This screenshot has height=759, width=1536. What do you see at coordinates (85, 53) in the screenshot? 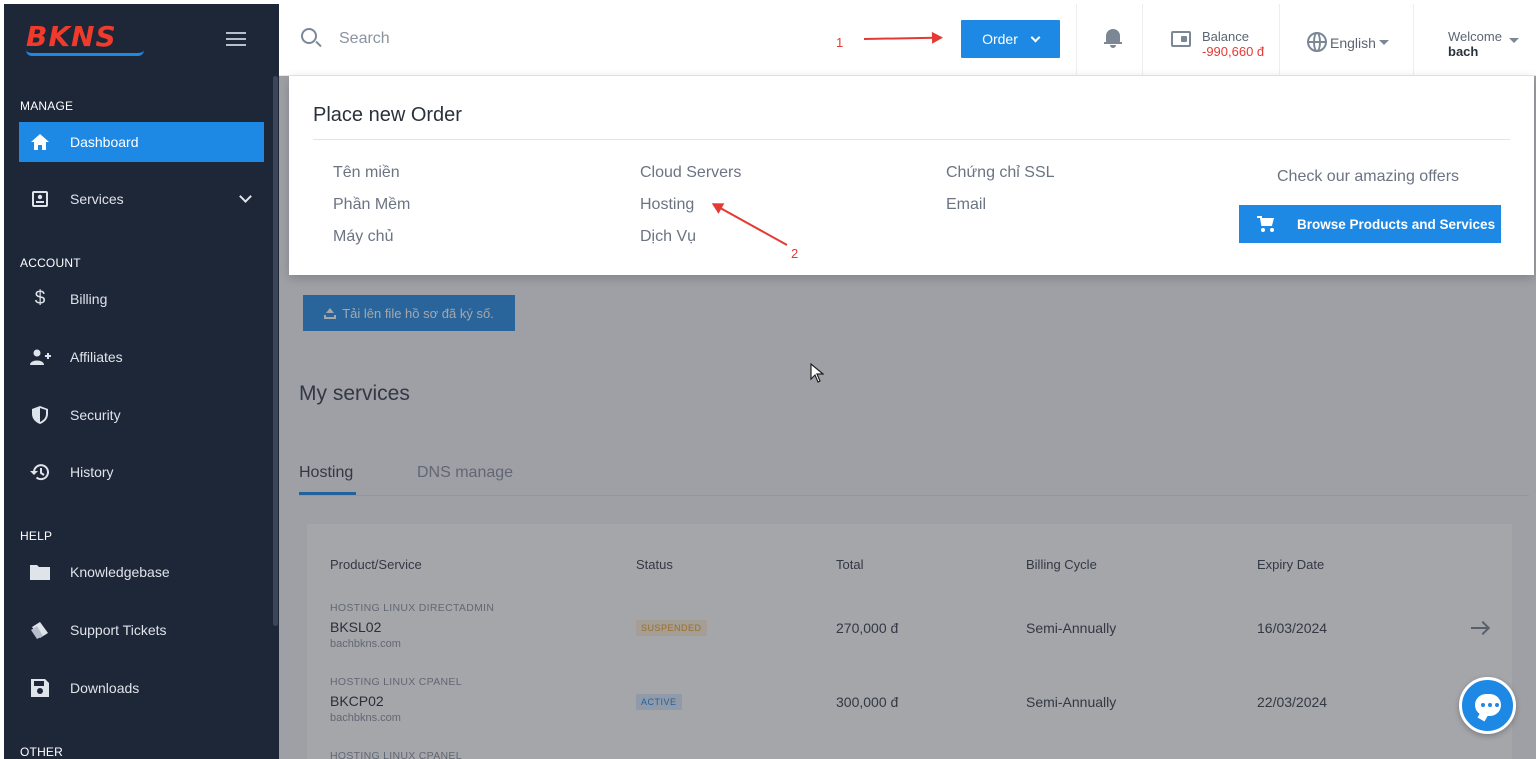
I see `logo-swoosh` at bounding box center [85, 53].